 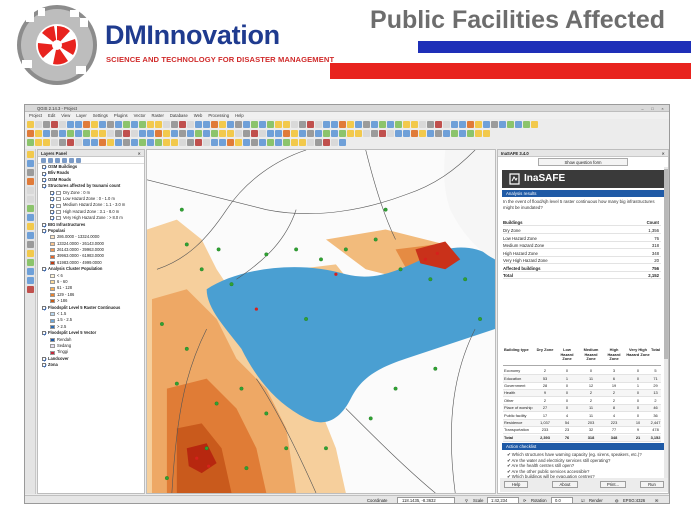 I want to click on expand-icon, so click(x=64, y=160).